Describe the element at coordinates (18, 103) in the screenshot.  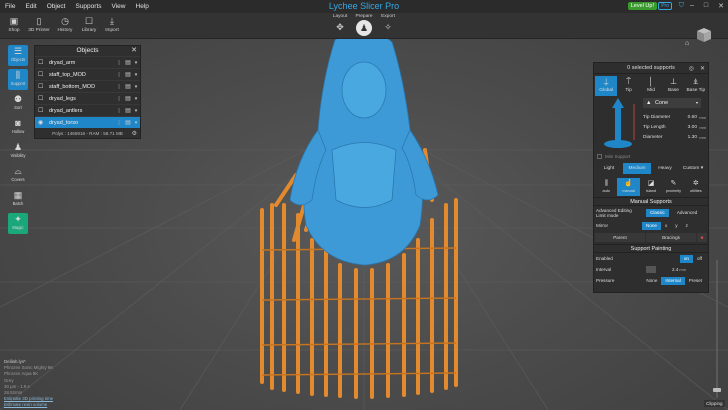
I see `sort-tool: ⚉ Sort` at that location.